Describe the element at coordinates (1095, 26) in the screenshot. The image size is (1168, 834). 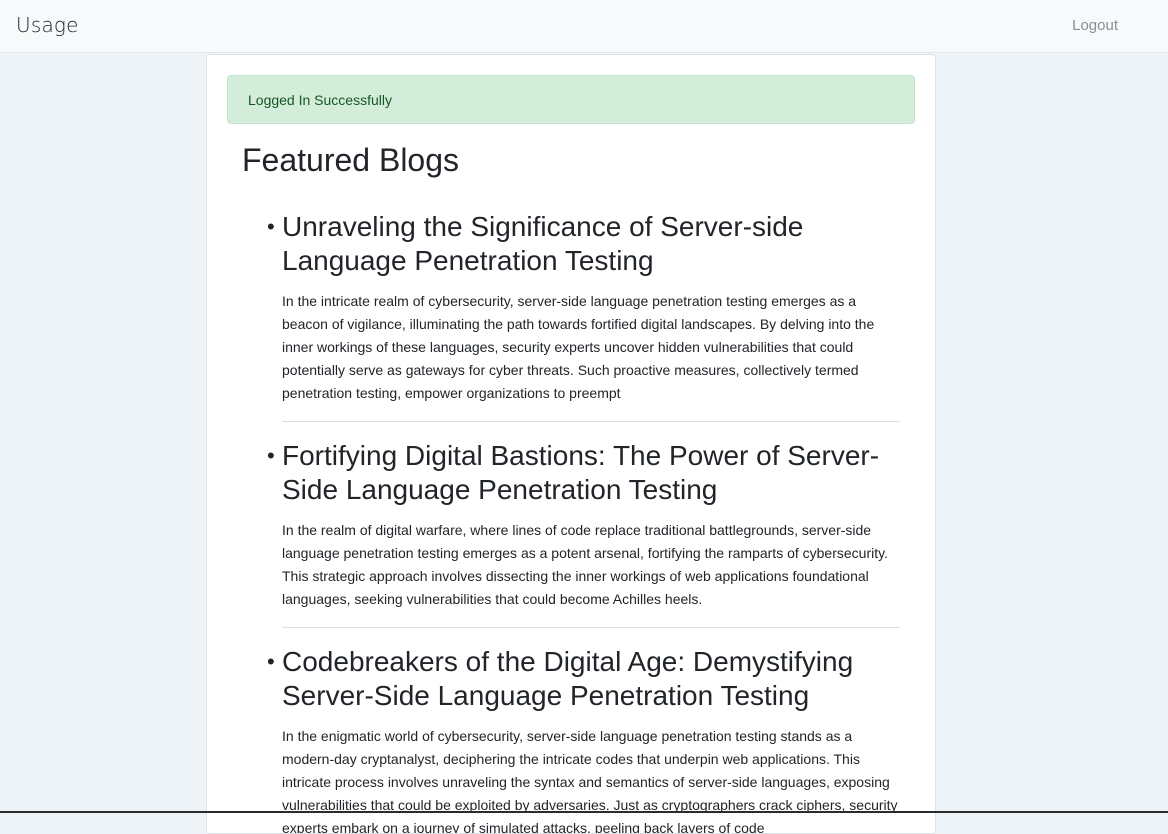
I see `logout-link: Logout` at that location.